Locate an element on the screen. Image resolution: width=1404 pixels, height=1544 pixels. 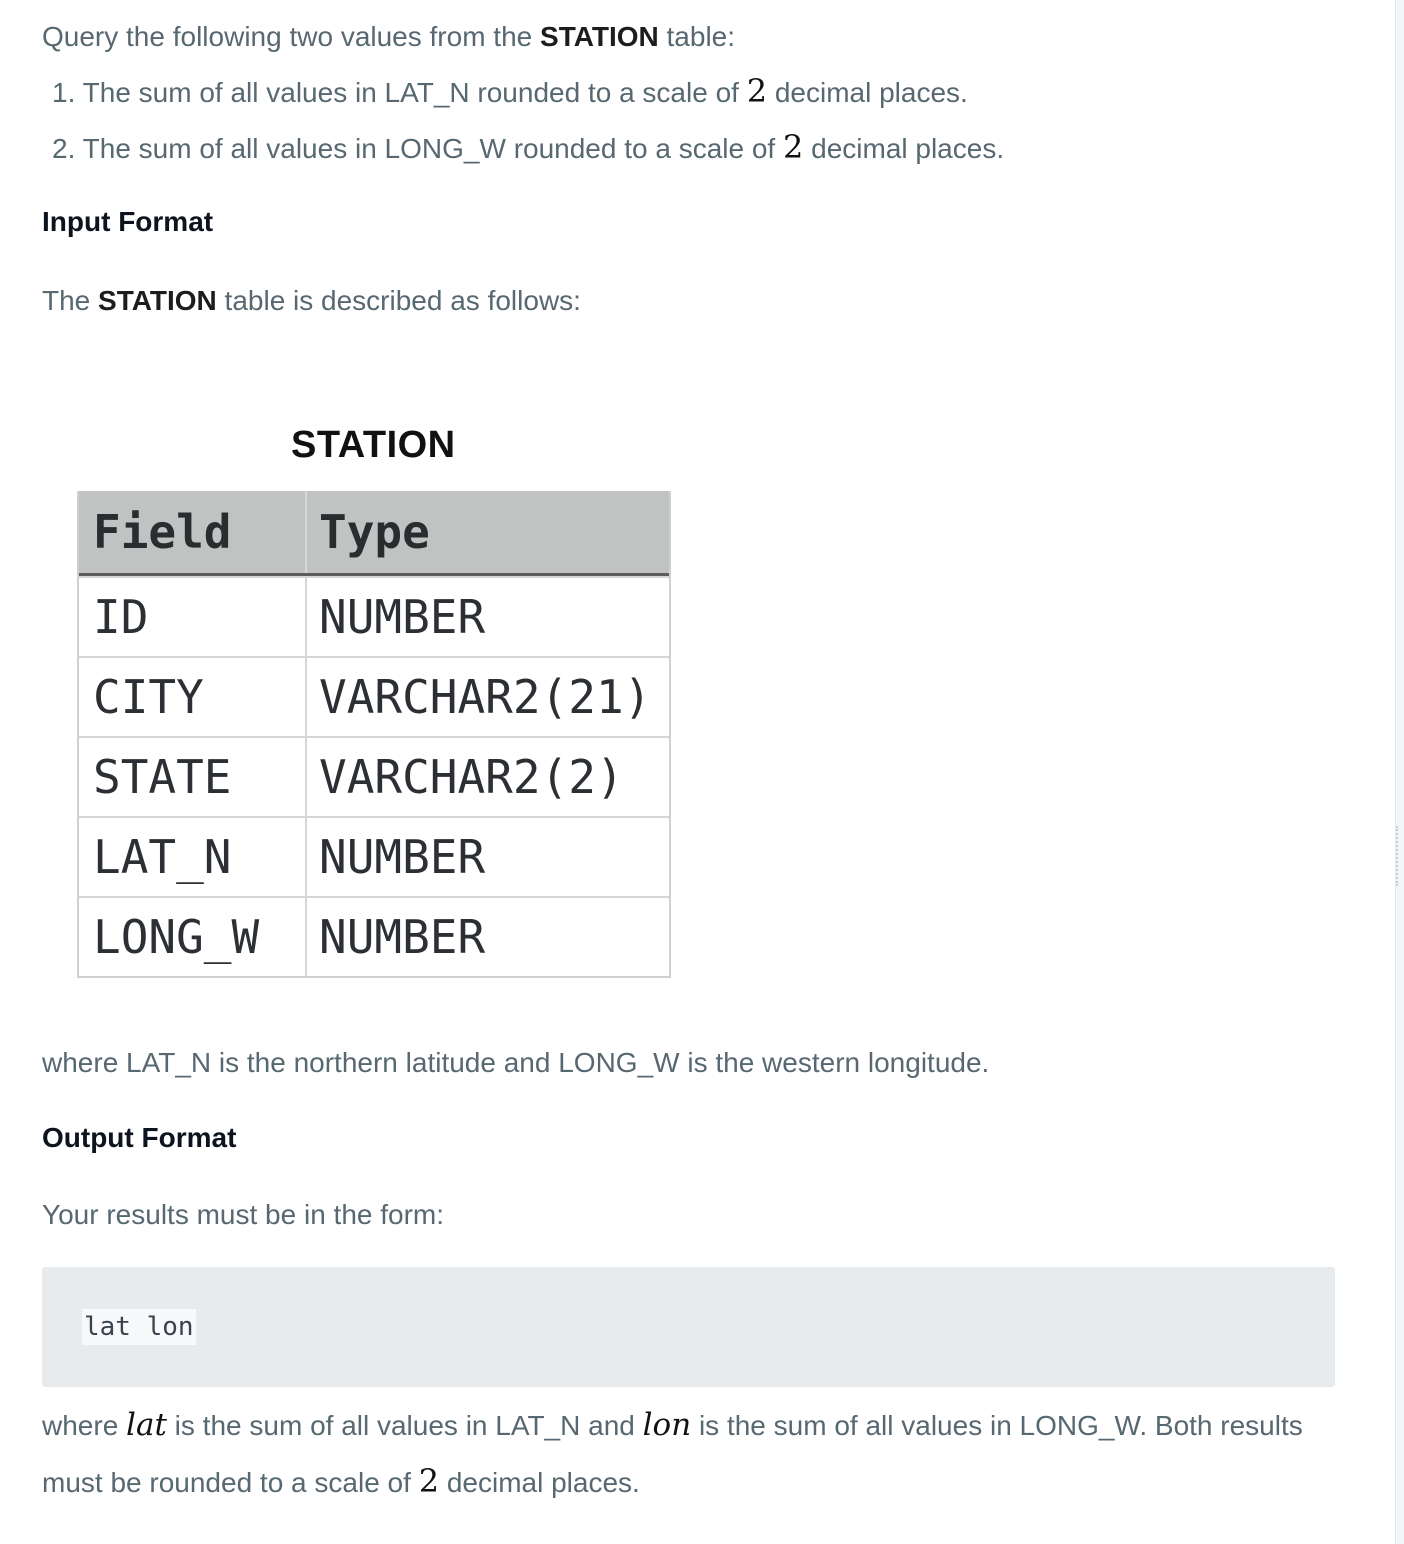
math-lon: lon is located at coordinates (667, 1425).